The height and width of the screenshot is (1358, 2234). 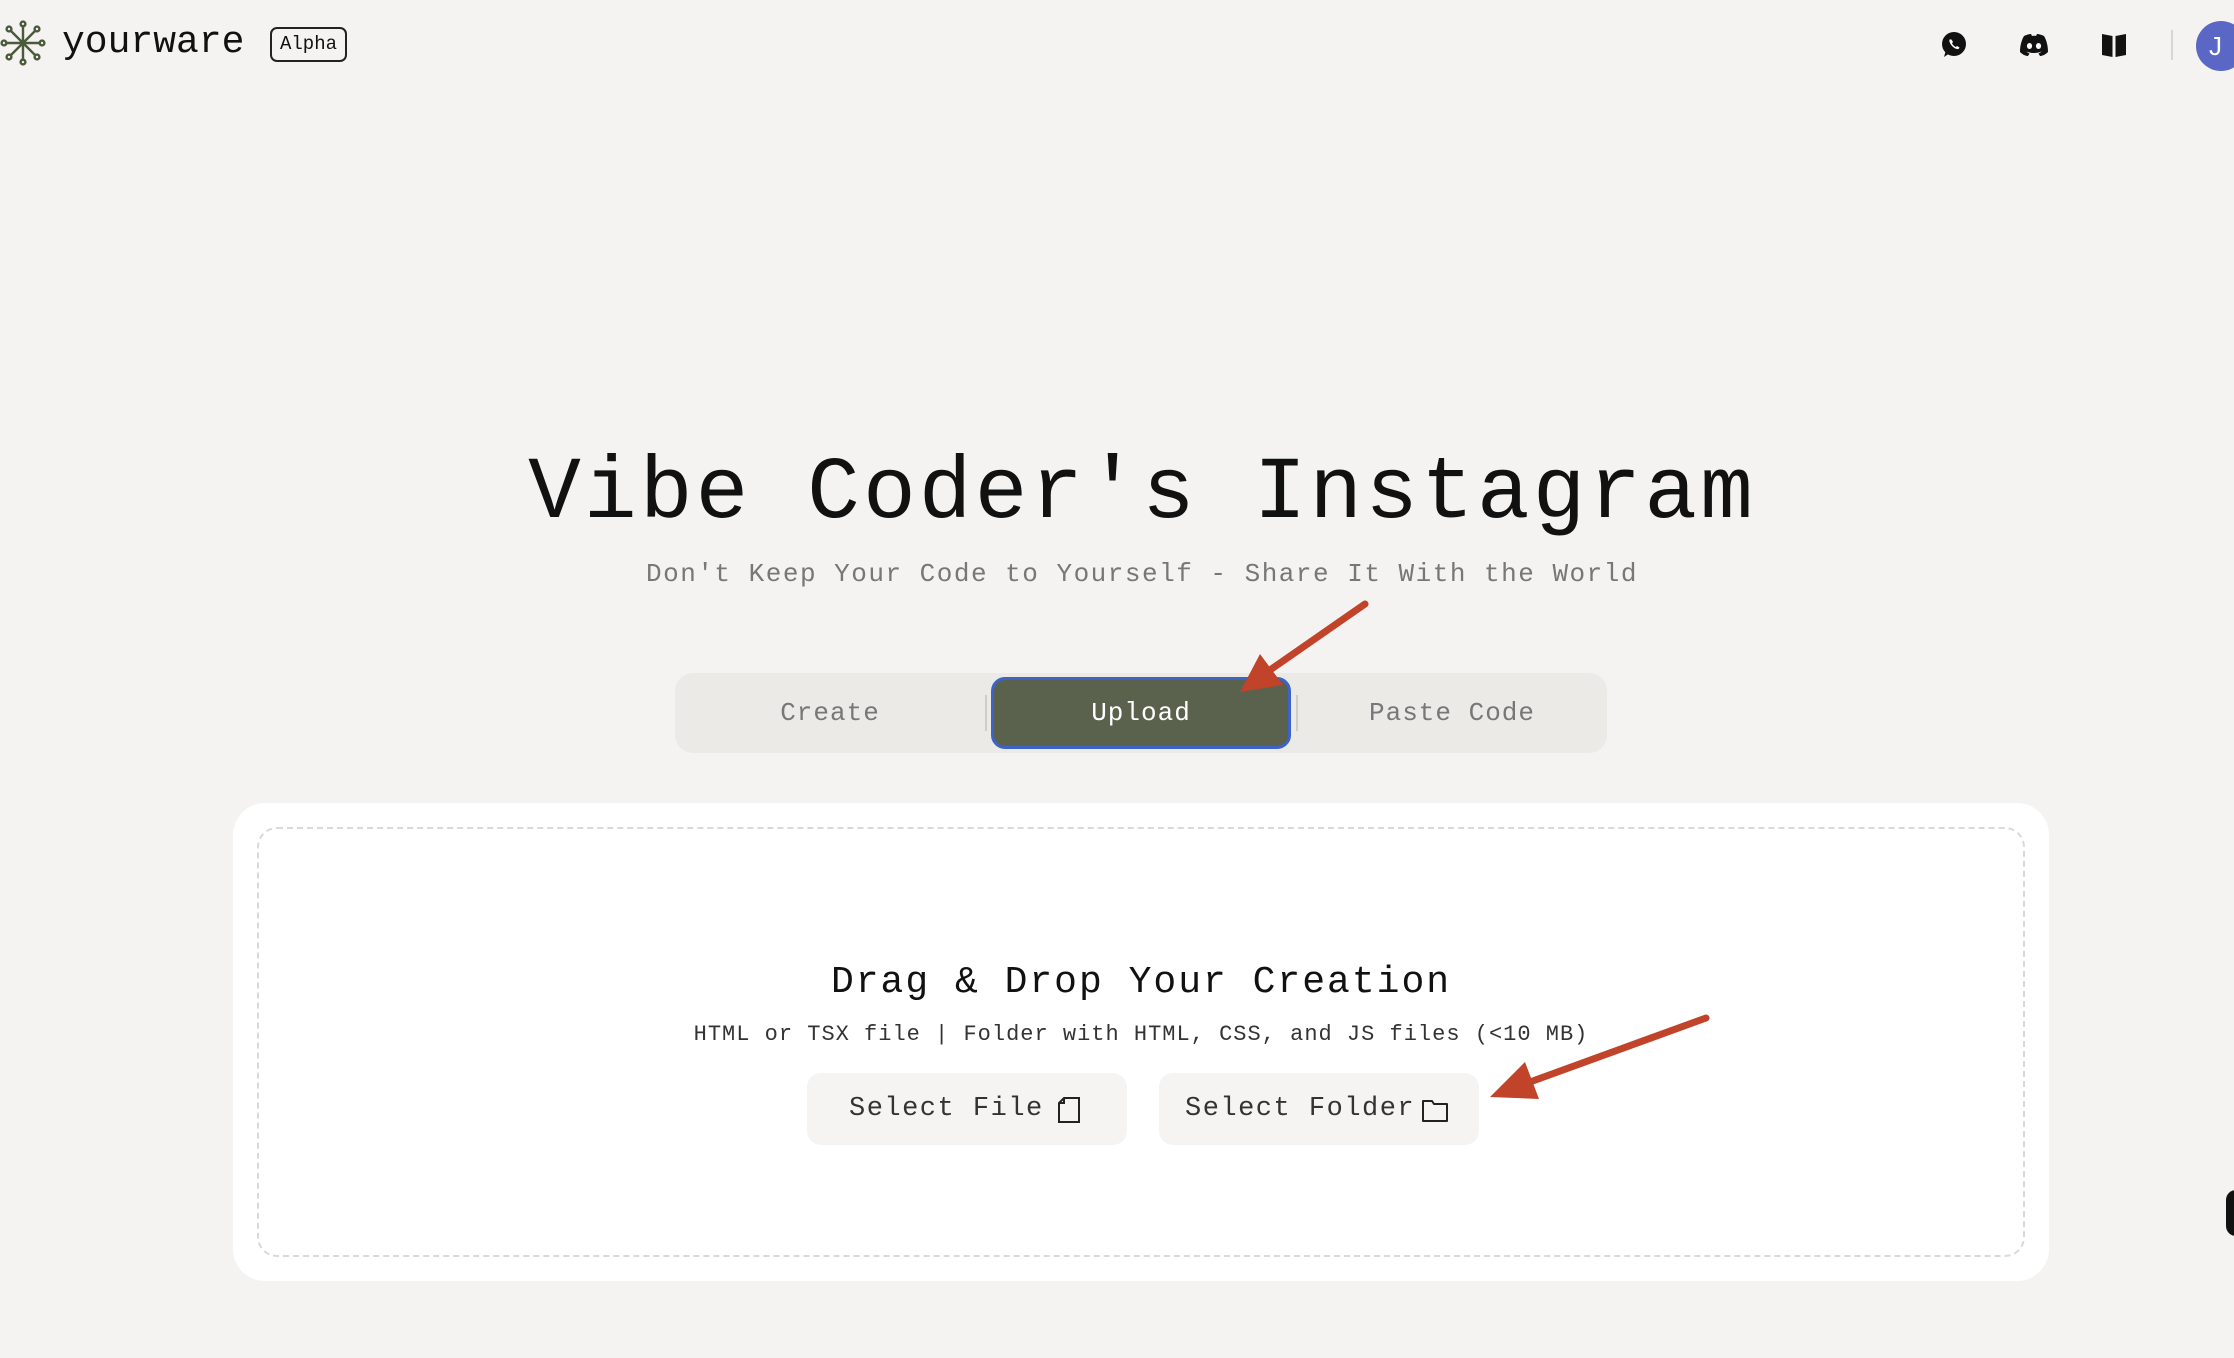 I want to click on select-folder-label: Select Folder, so click(x=1300, y=1109).